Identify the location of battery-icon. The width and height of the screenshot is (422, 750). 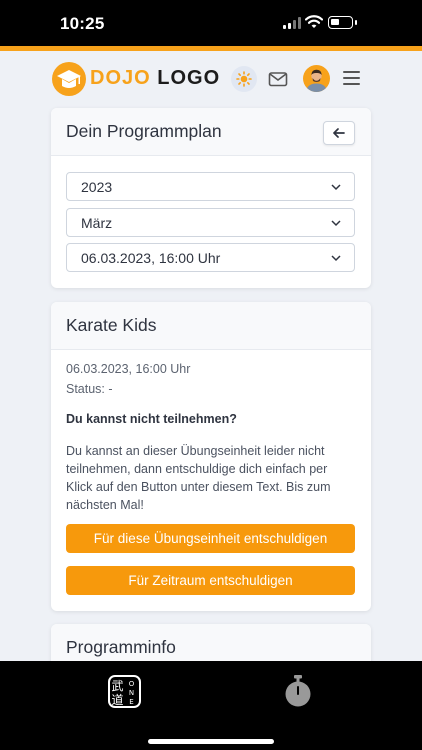
(342, 22).